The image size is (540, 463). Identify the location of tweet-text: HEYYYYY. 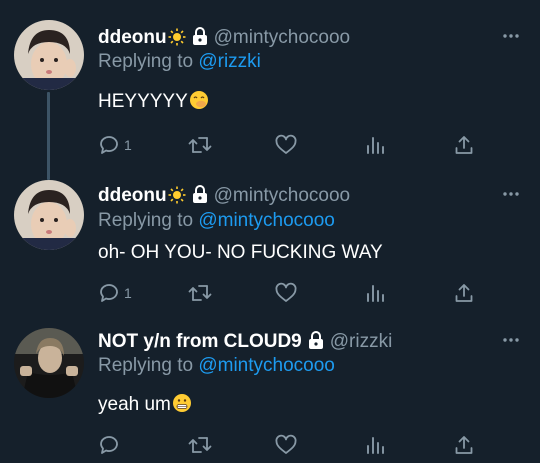
(153, 103).